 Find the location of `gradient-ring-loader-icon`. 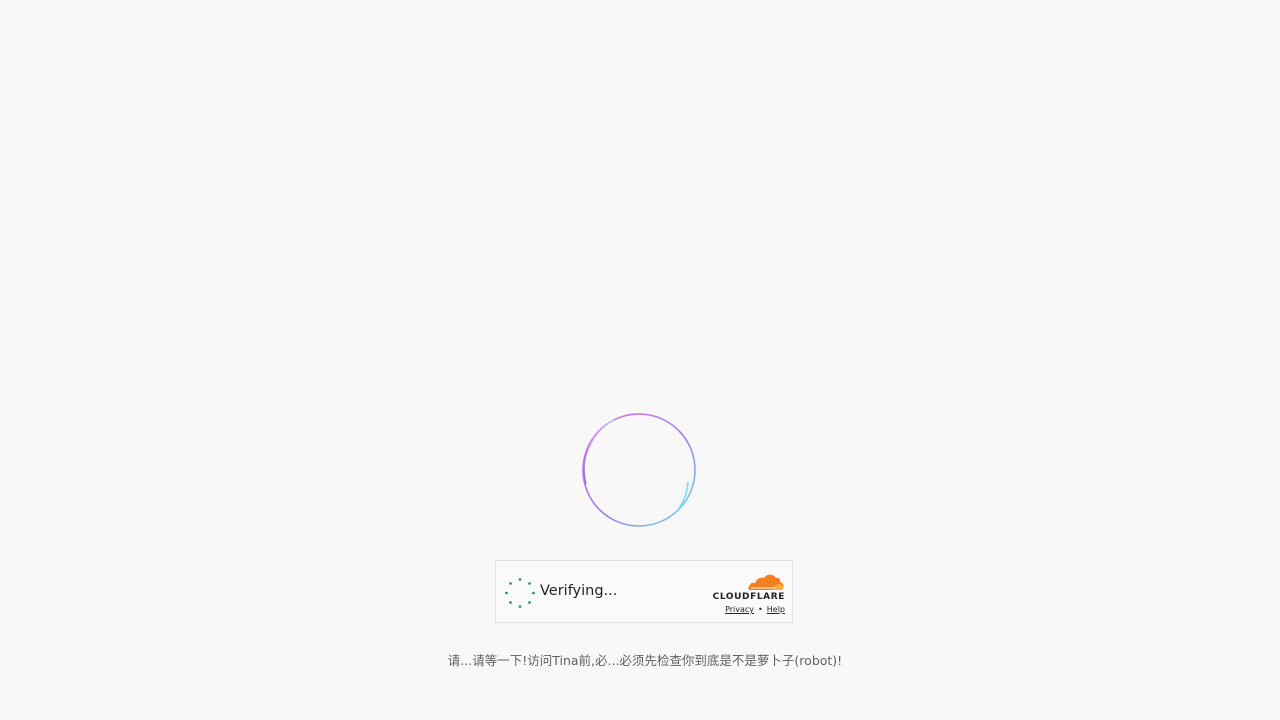

gradient-ring-loader-icon is located at coordinates (639, 470).